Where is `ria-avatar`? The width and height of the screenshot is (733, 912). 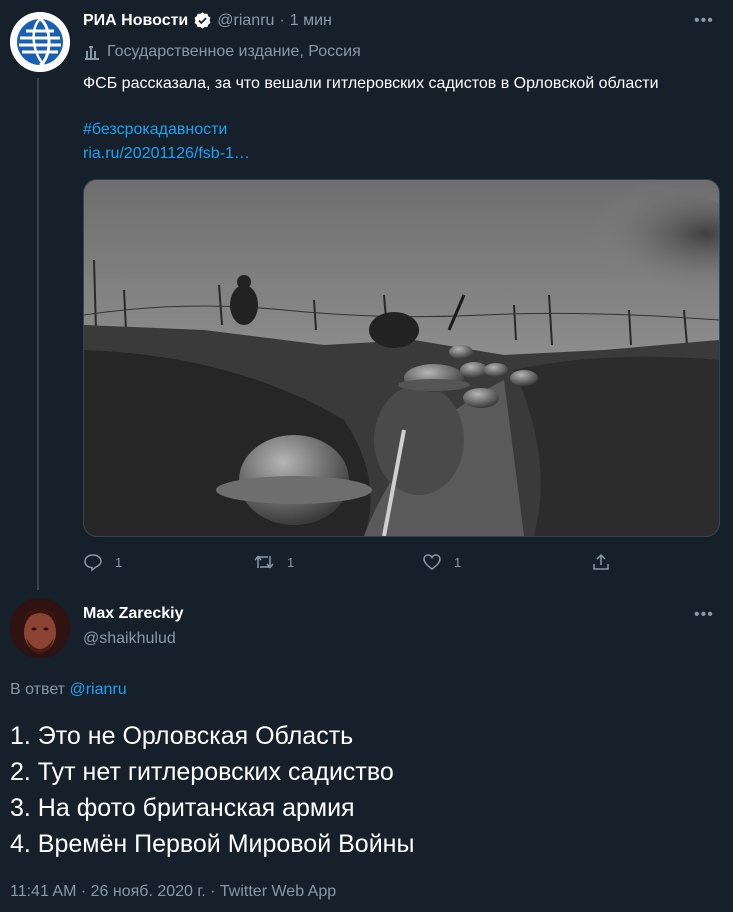
ria-avatar is located at coordinates (40, 42).